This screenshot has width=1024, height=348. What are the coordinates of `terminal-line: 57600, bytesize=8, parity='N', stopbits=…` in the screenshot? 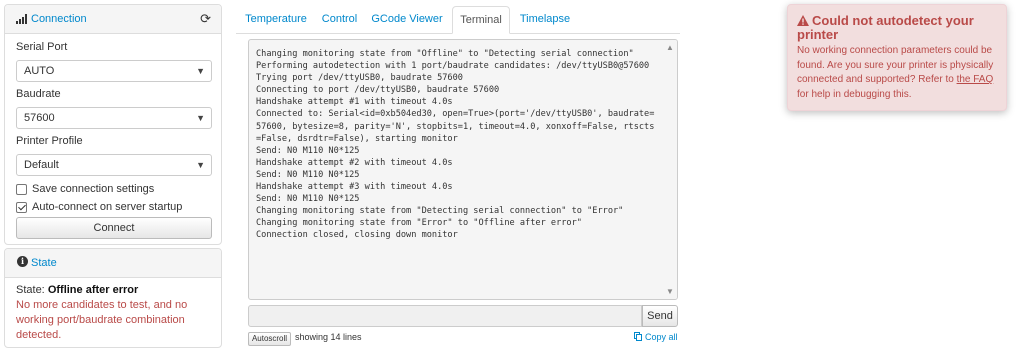 It's located at (455, 126).